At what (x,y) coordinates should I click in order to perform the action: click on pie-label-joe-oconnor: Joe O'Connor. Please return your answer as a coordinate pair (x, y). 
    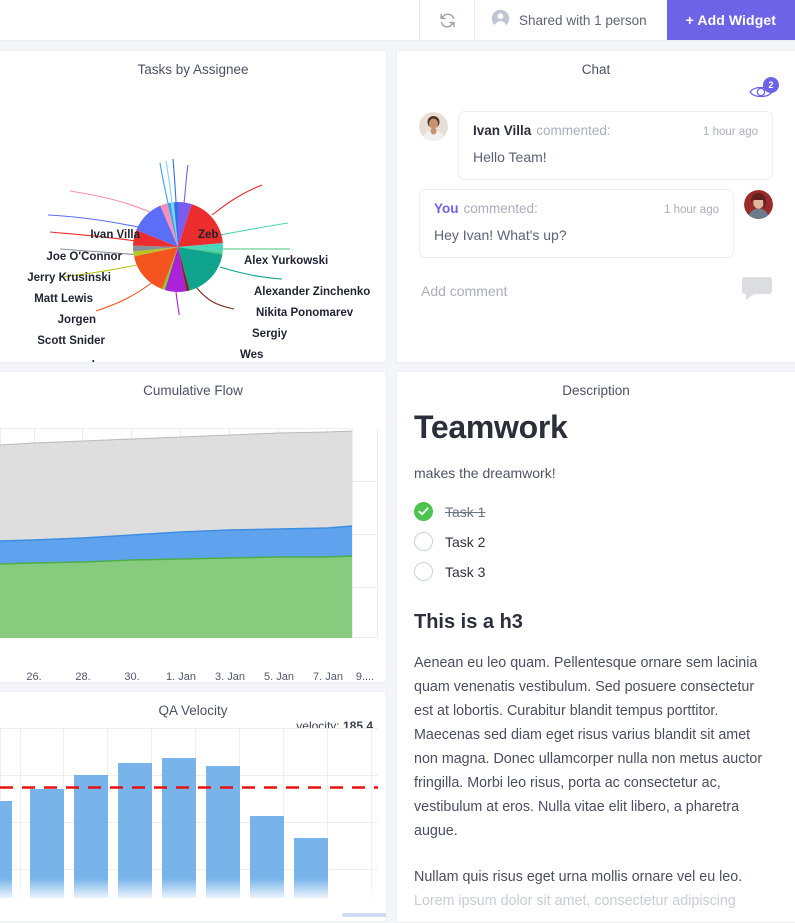
    Looking at the image, I should click on (84, 257).